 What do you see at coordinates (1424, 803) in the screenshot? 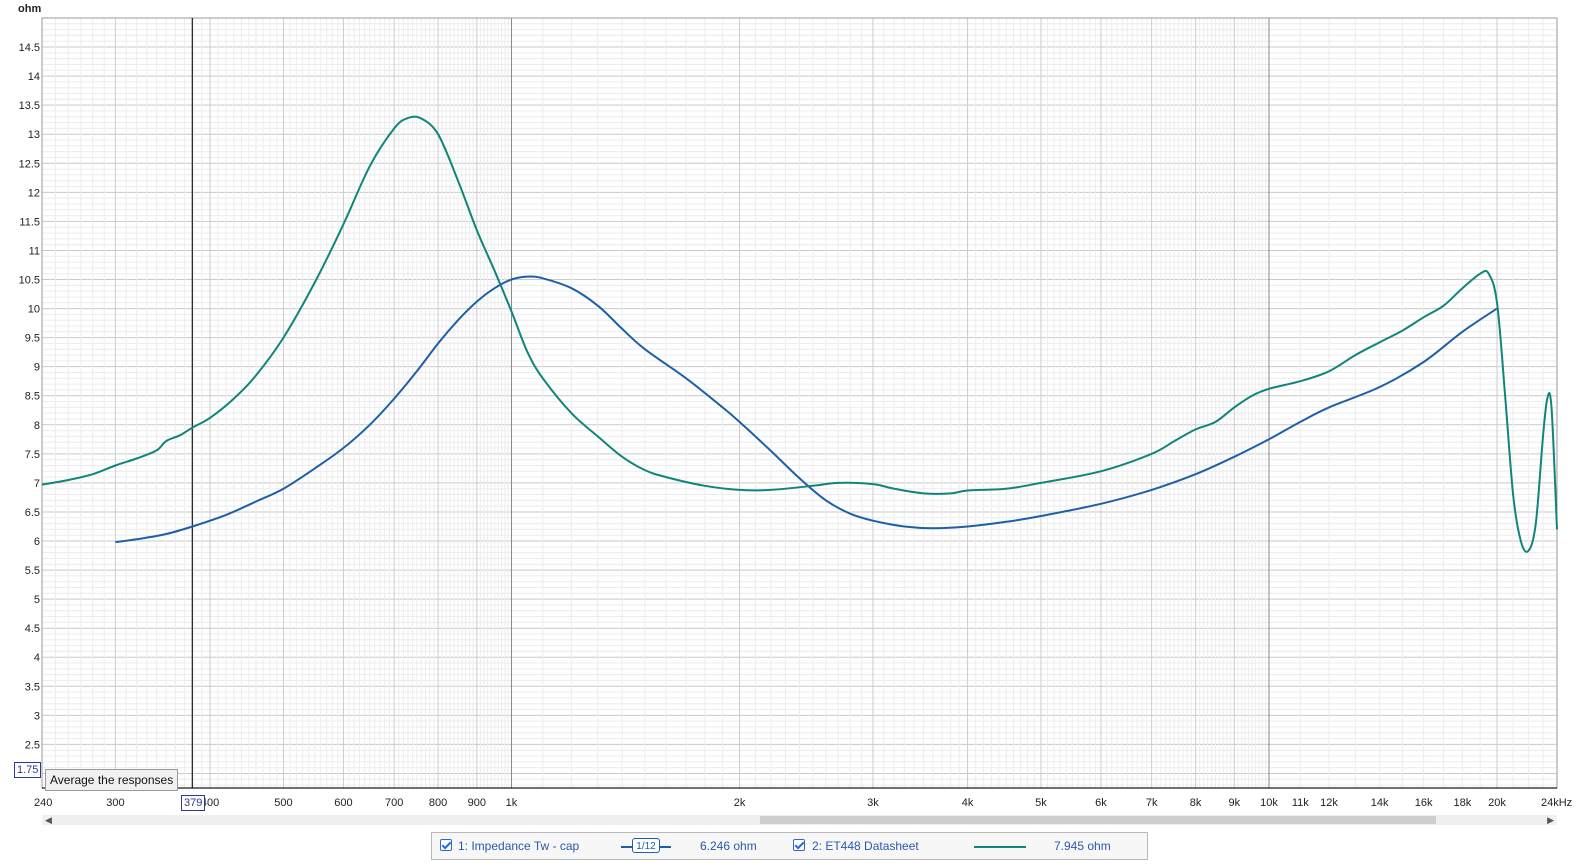
I see `x-tick-label: 16k` at bounding box center [1424, 803].